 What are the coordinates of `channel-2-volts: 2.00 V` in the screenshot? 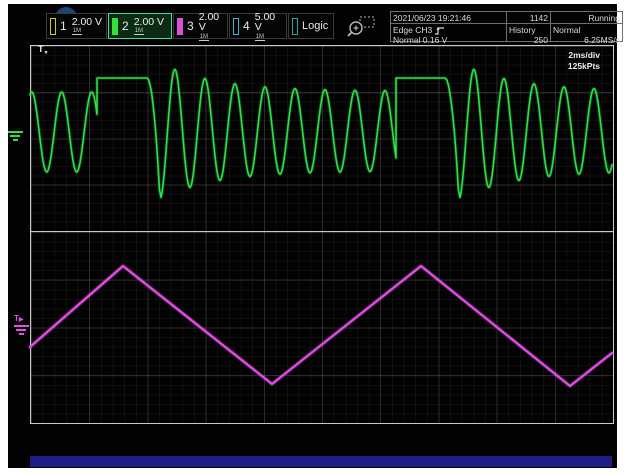 It's located at (149, 21).